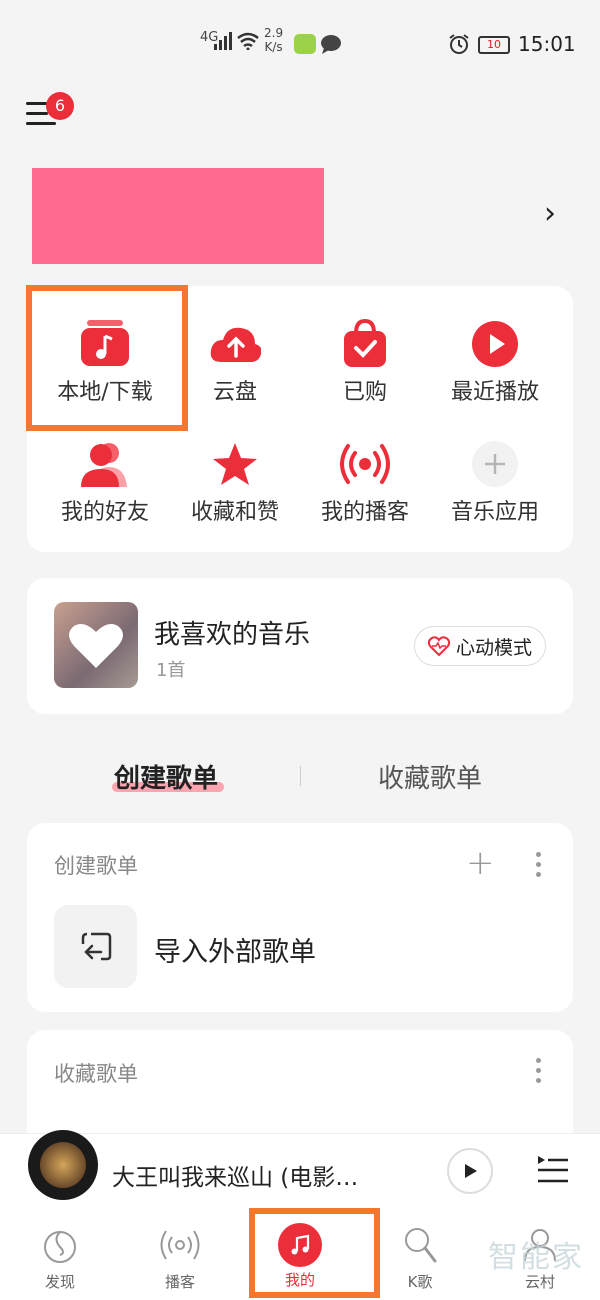 The width and height of the screenshot is (600, 1300). Describe the element at coordinates (364, 392) in the screenshot. I see `grid-label: 已购` at that location.